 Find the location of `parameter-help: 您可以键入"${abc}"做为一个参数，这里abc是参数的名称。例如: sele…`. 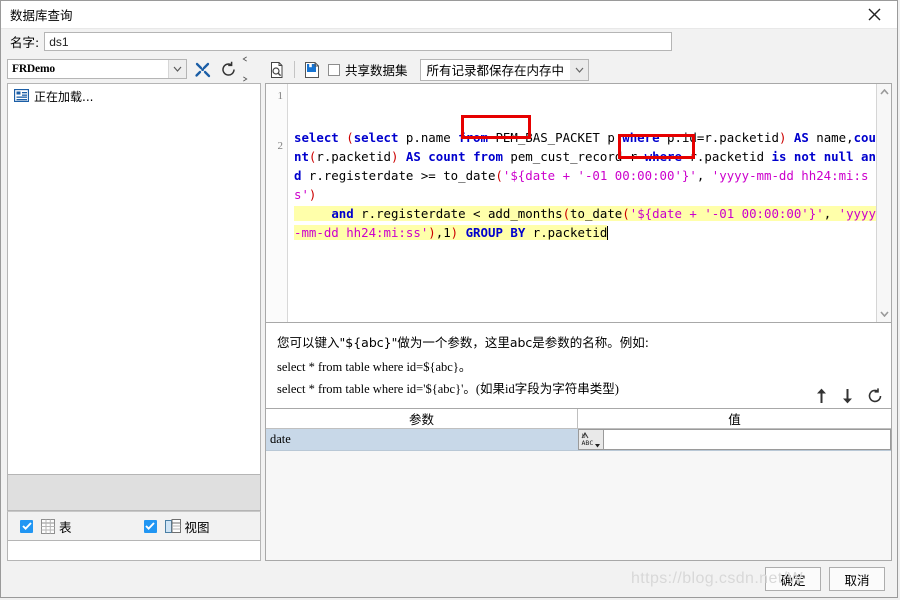

parameter-help: 您可以键入"${abc}"做为一个参数，这里abc是参数的名称。例如: sele… is located at coordinates (578, 366).